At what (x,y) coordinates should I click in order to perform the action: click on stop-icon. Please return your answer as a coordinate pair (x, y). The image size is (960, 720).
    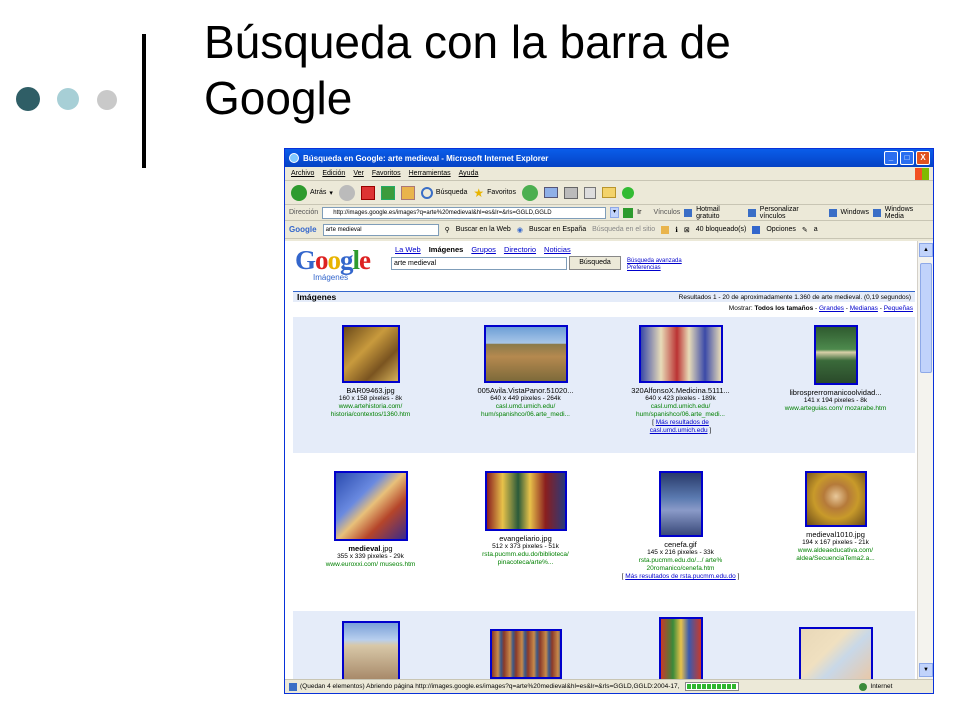
    Looking at the image, I should click on (367, 192).